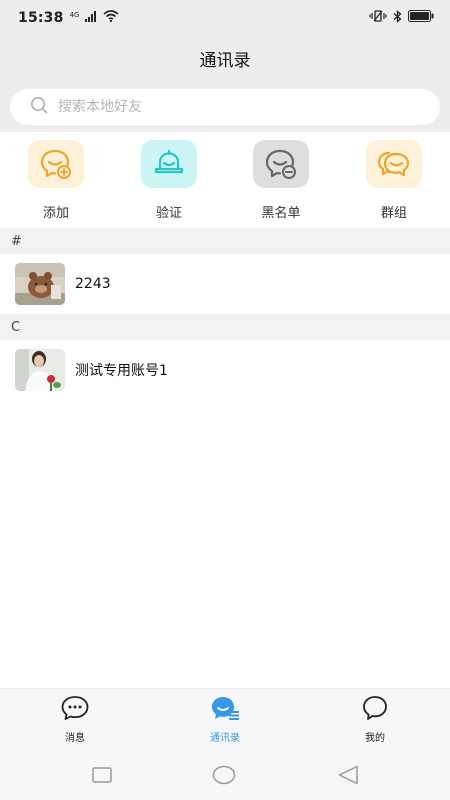 The image size is (450, 800). I want to click on tab-label: 我的, so click(375, 738).